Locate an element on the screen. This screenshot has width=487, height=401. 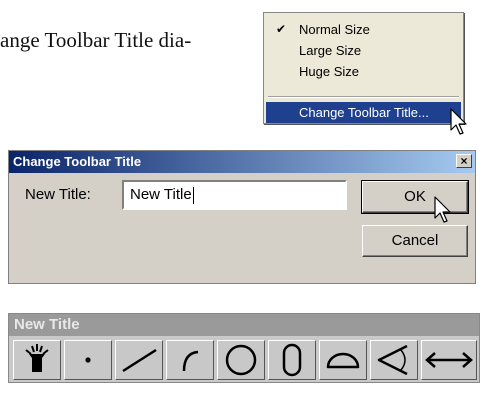
menu-item-huge-size: Huge Size is located at coordinates (363, 71).